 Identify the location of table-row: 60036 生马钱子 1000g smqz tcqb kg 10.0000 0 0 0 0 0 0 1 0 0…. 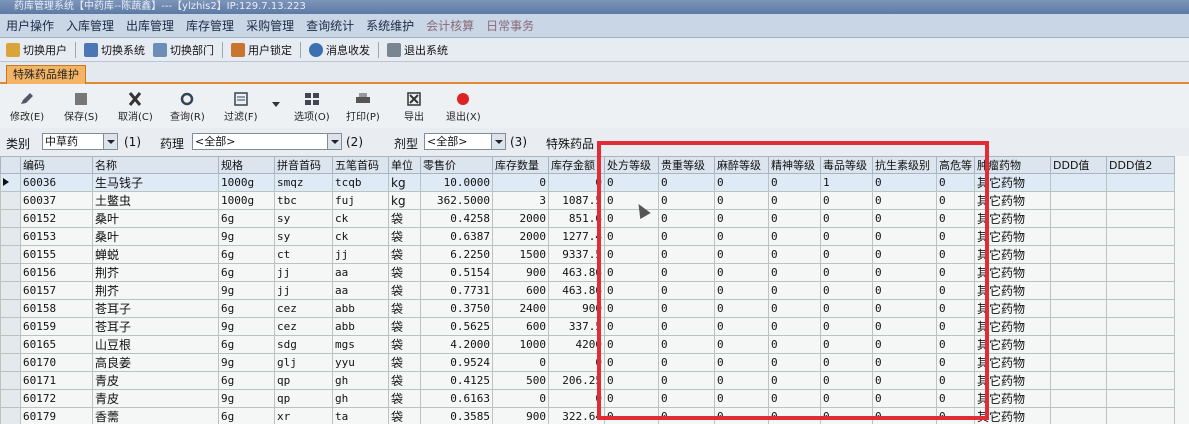
(587, 182).